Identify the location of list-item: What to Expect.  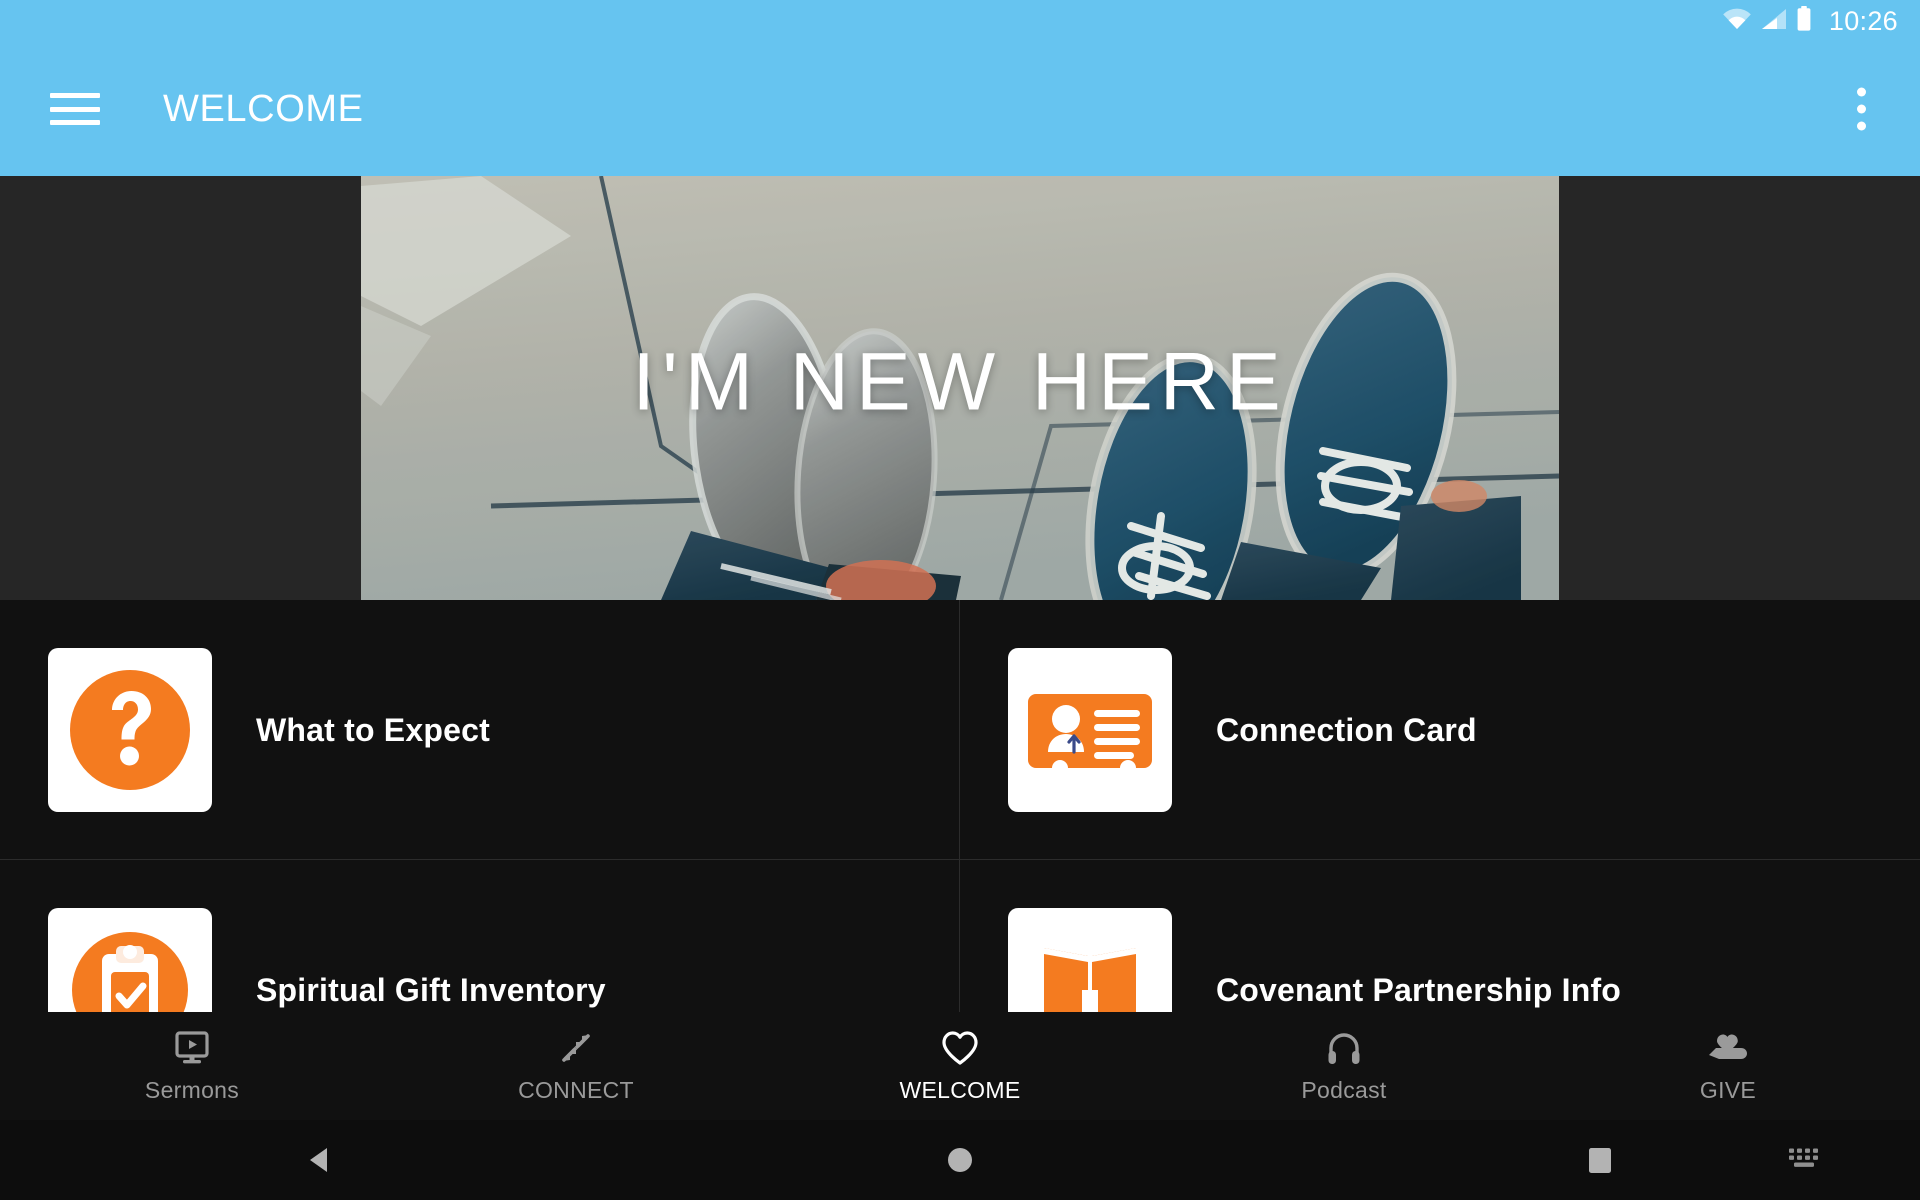
(480, 730).